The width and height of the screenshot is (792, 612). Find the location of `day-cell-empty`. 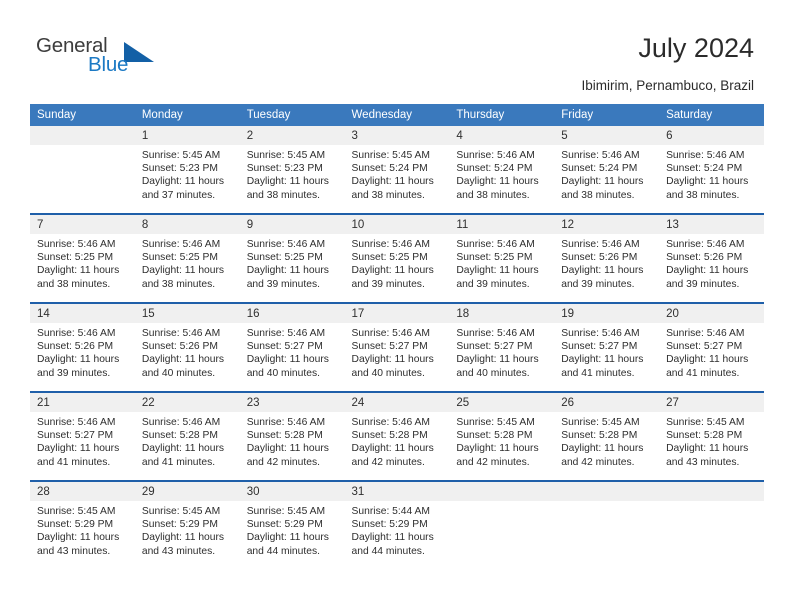

day-cell-empty is located at coordinates (502, 535).